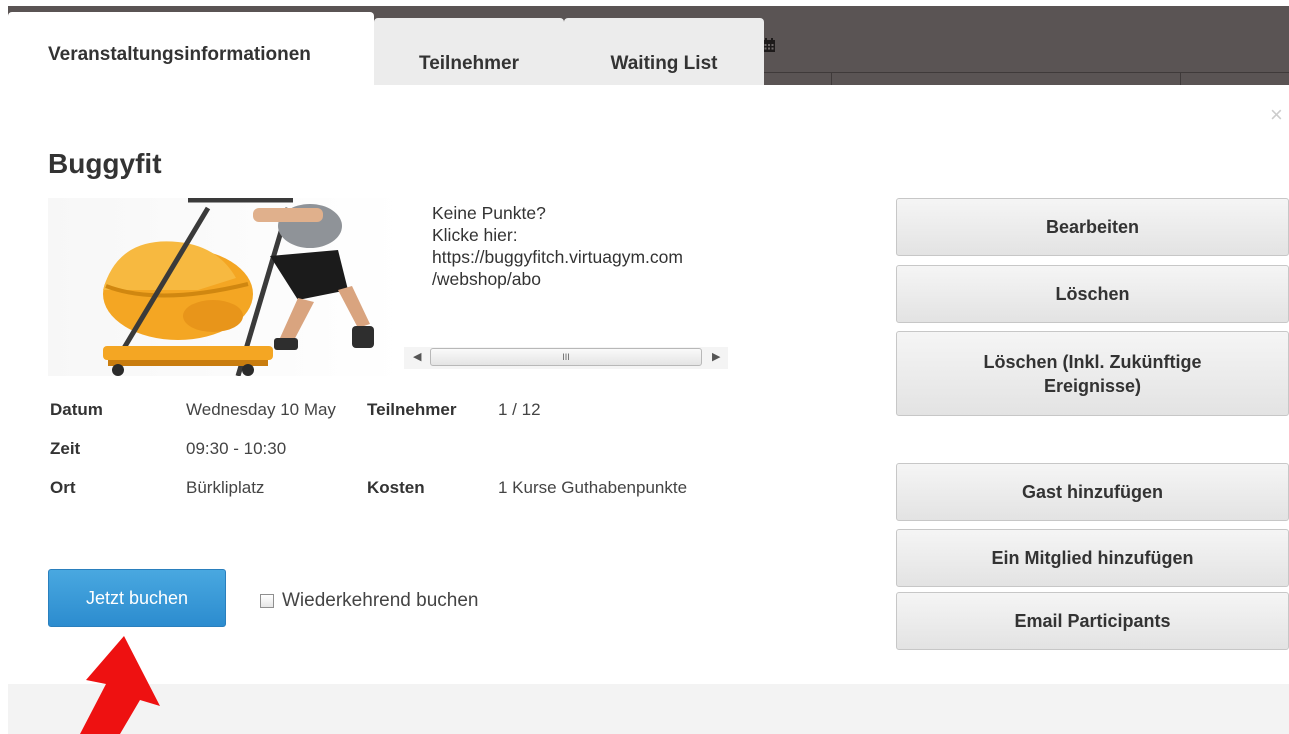 The width and height of the screenshot is (1289, 734). Describe the element at coordinates (1276, 115) in the screenshot. I see `close-icon: ×` at that location.